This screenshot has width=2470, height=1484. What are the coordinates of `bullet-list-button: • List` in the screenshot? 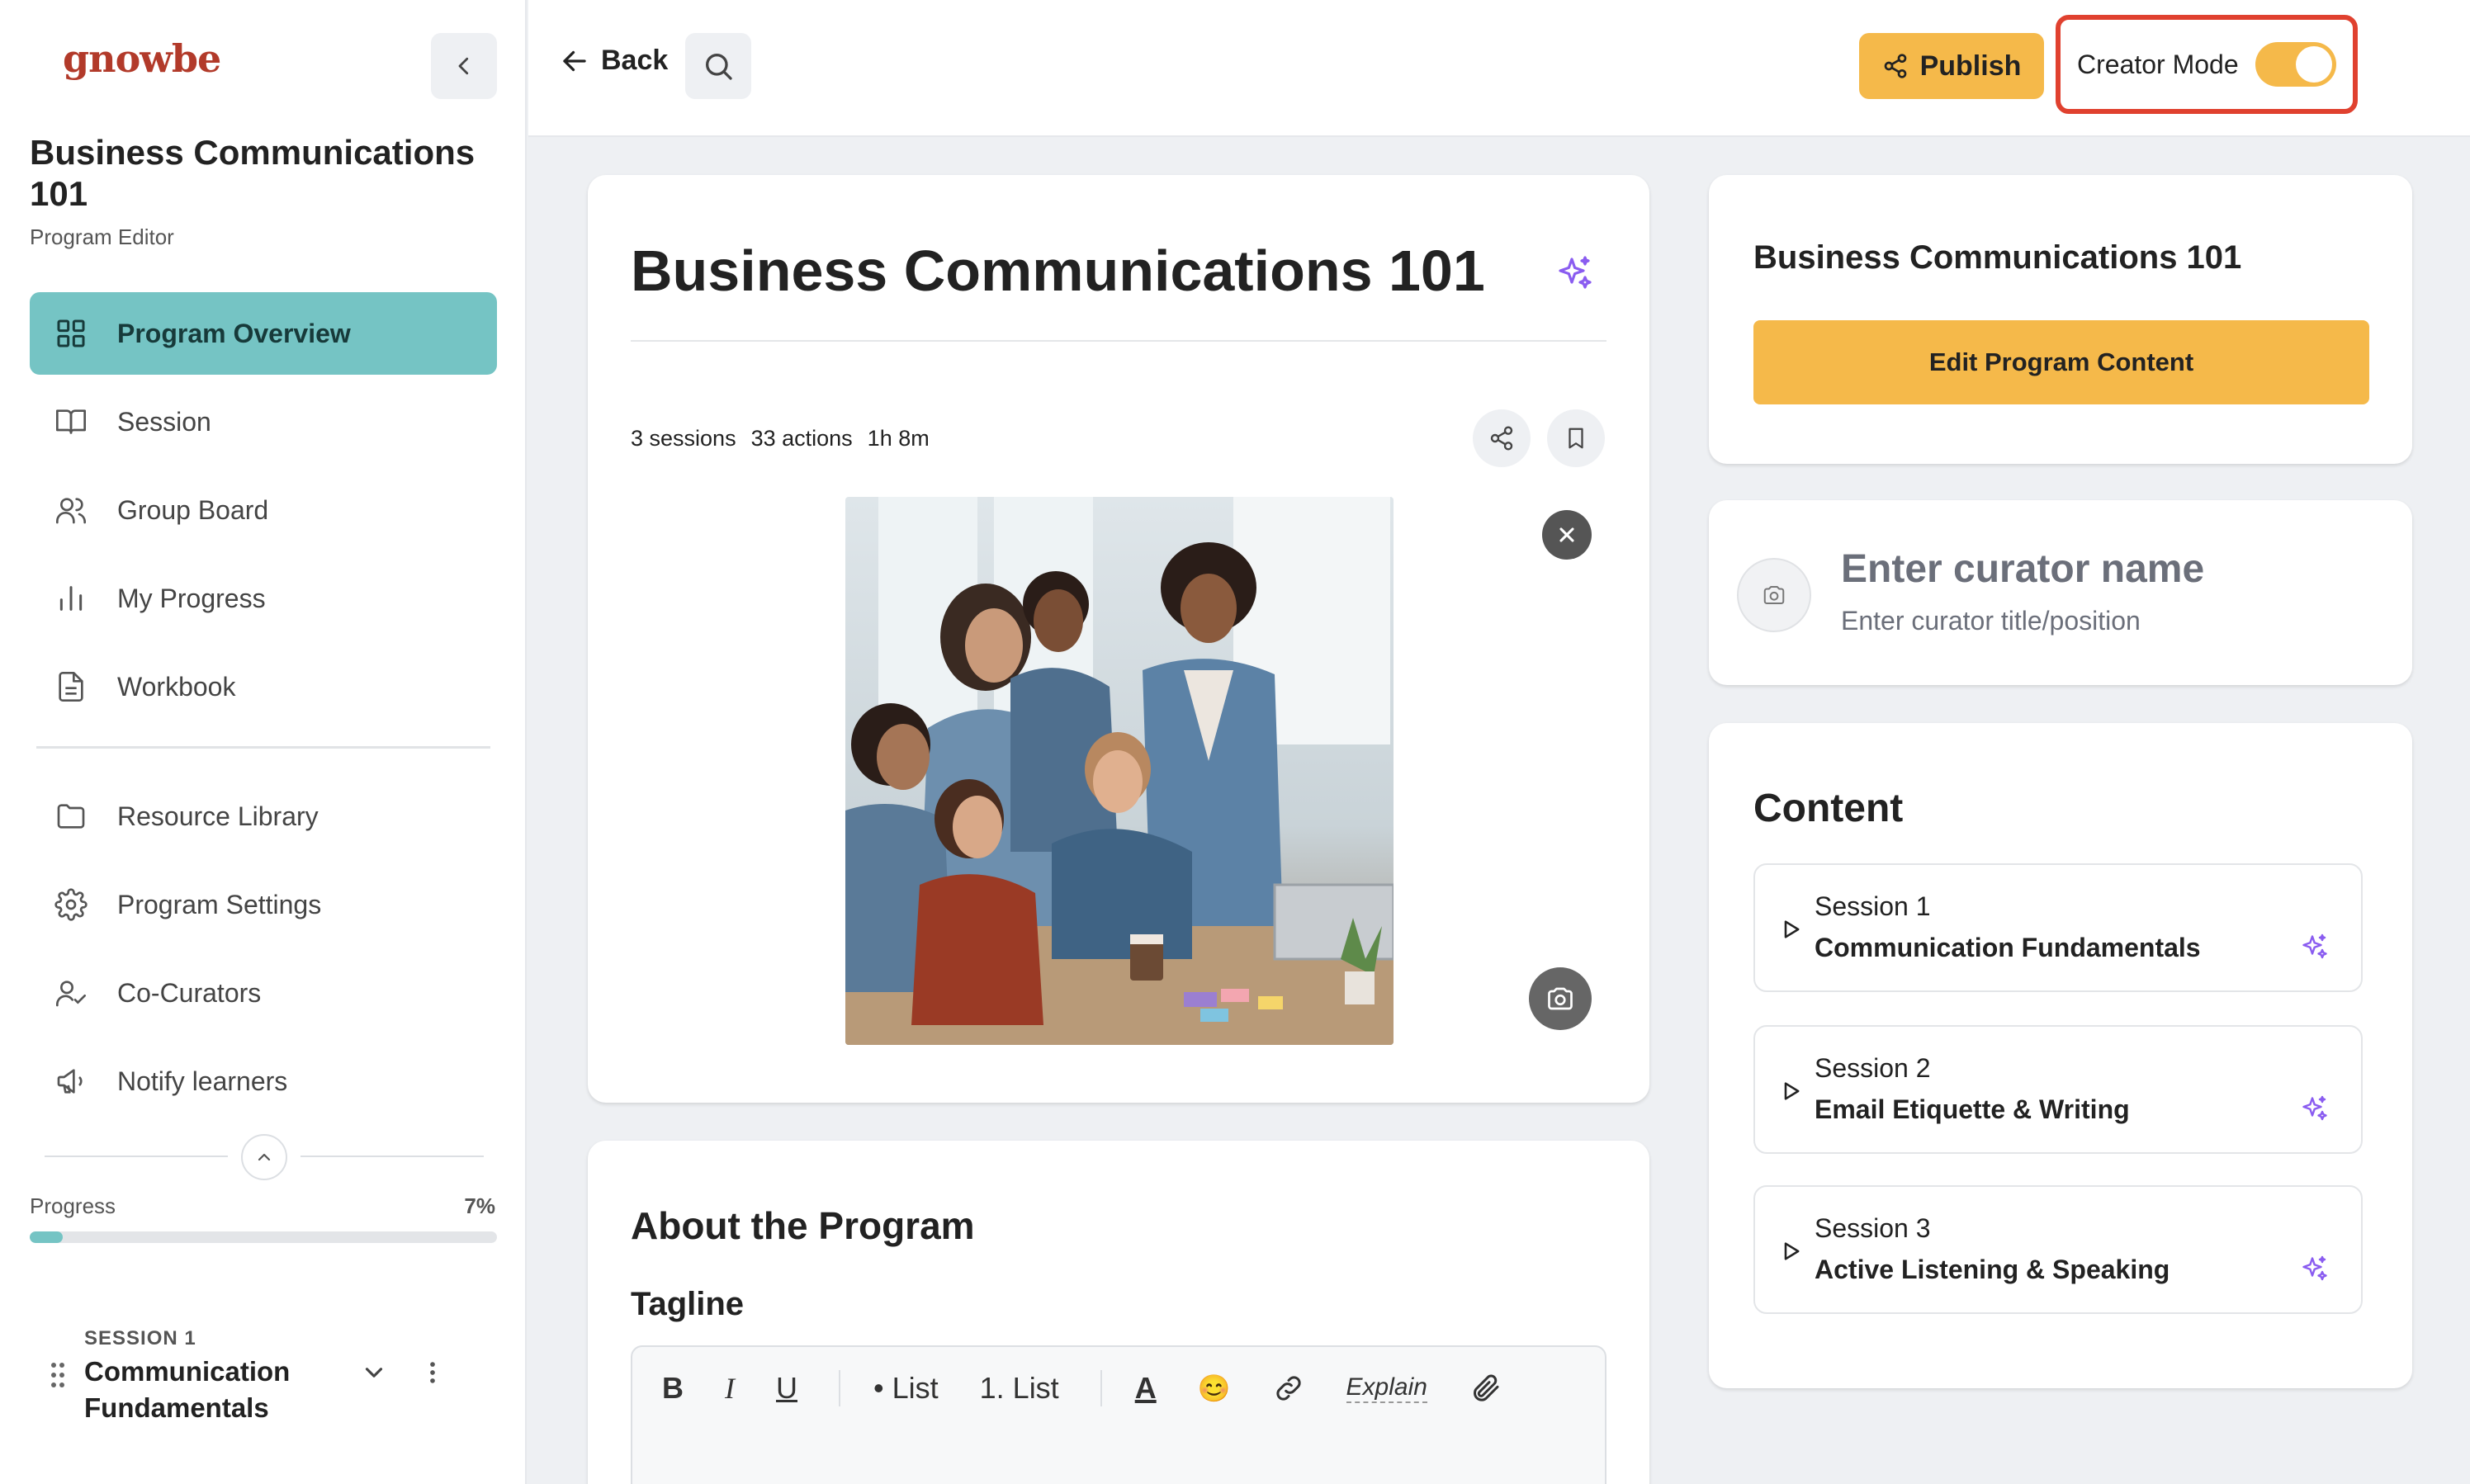 It's located at (906, 1388).